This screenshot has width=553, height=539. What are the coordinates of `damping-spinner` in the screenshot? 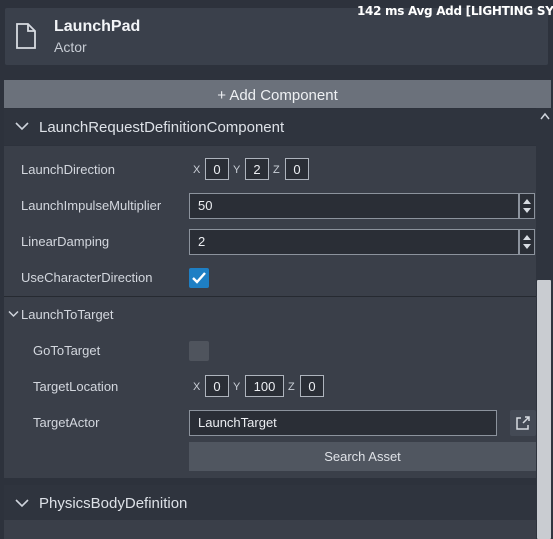 It's located at (527, 242).